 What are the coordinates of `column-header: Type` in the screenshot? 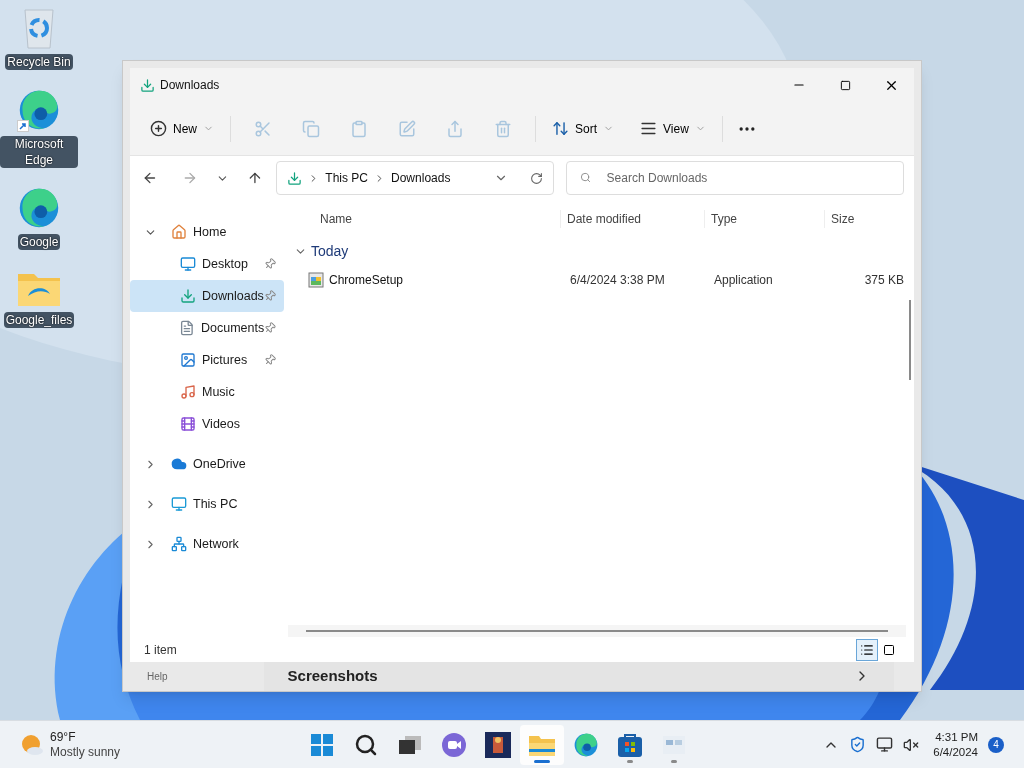 It's located at (764, 219).